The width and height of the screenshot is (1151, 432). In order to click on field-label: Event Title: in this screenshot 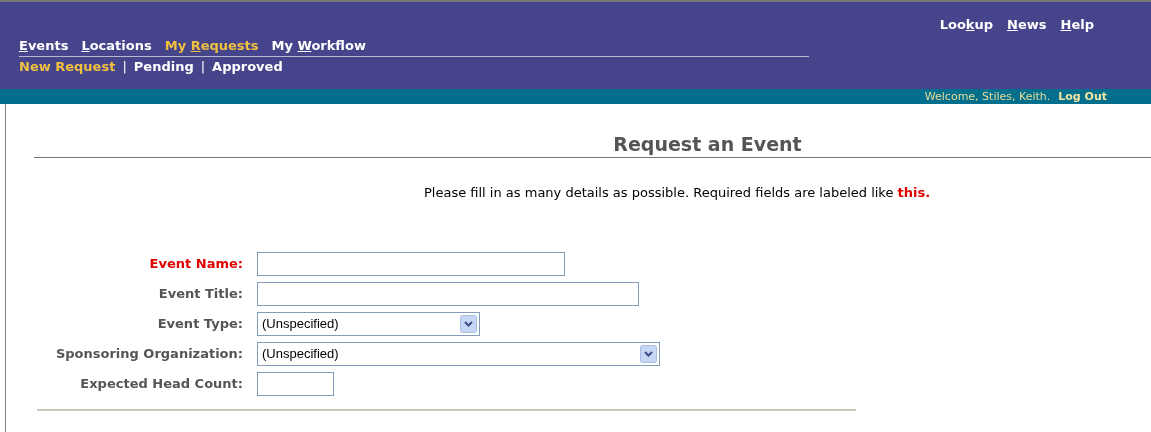, I will do `click(200, 294)`.